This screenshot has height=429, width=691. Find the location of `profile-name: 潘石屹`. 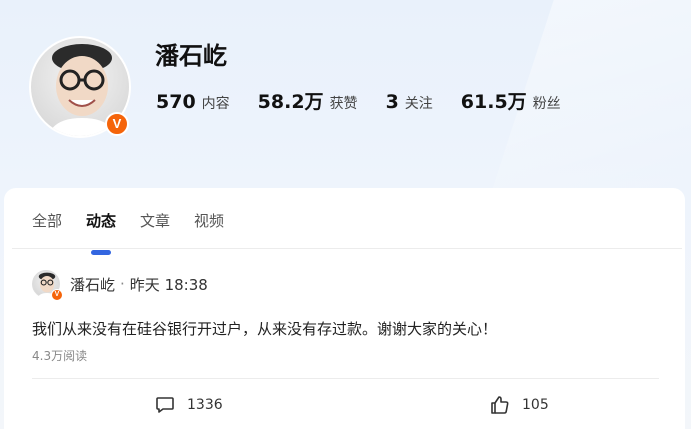

profile-name: 潘石屹 is located at coordinates (191, 56).